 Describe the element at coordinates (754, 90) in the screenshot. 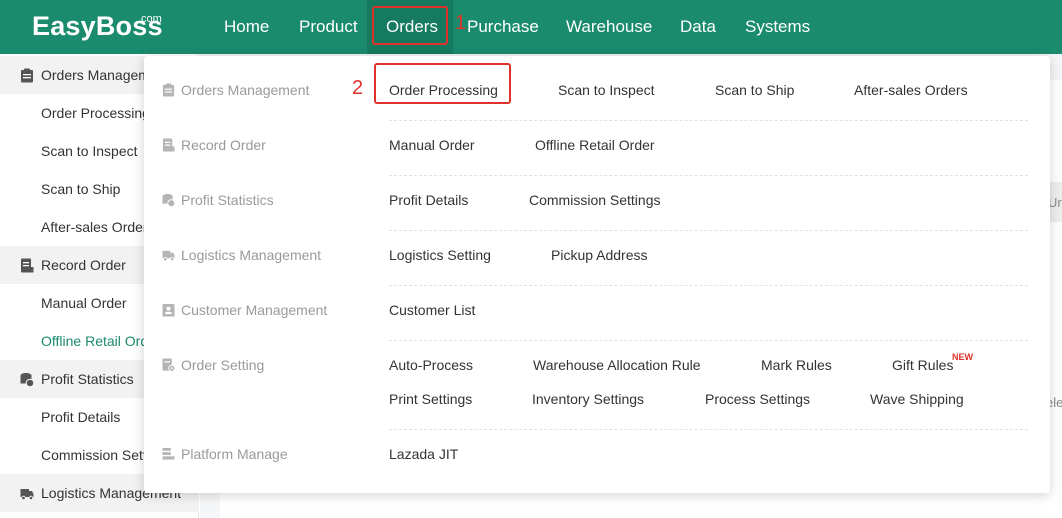

I see `menu-link-scan-to-ship: Scan to Ship` at that location.